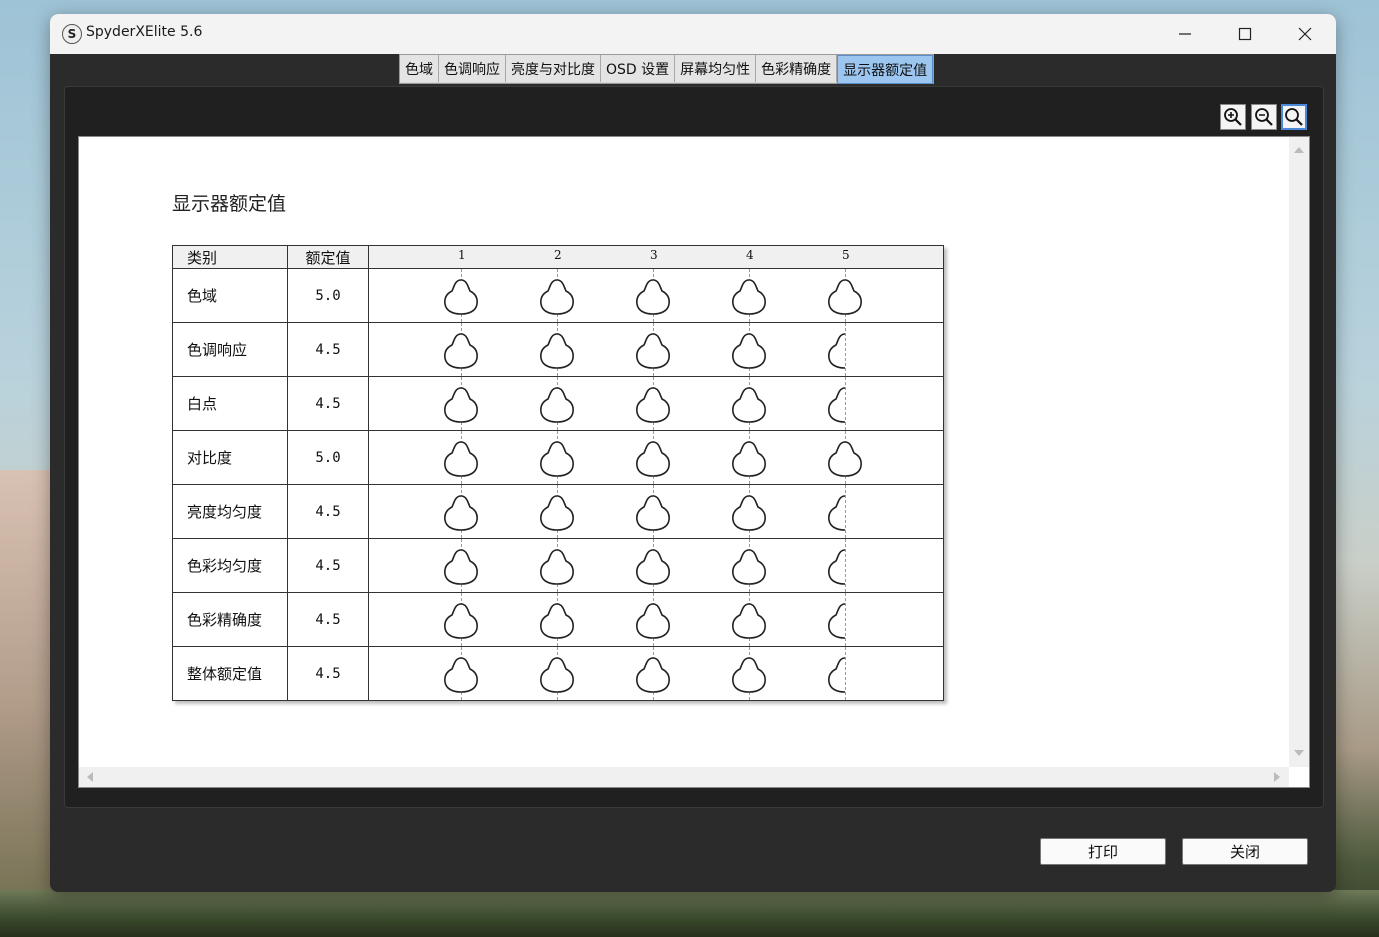 The height and width of the screenshot is (937, 1379). I want to click on scroll-down-icon, so click(1299, 753).